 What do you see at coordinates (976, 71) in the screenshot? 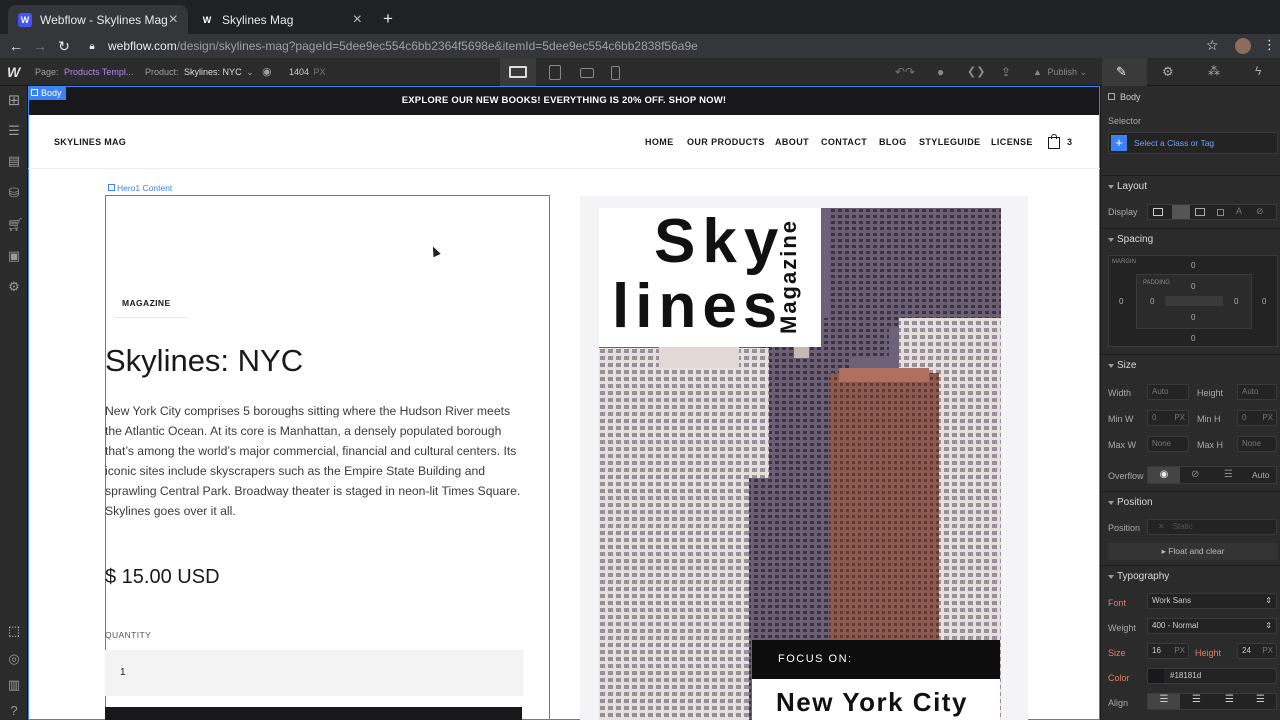
I see `code-icon: ❮❯` at bounding box center [976, 71].